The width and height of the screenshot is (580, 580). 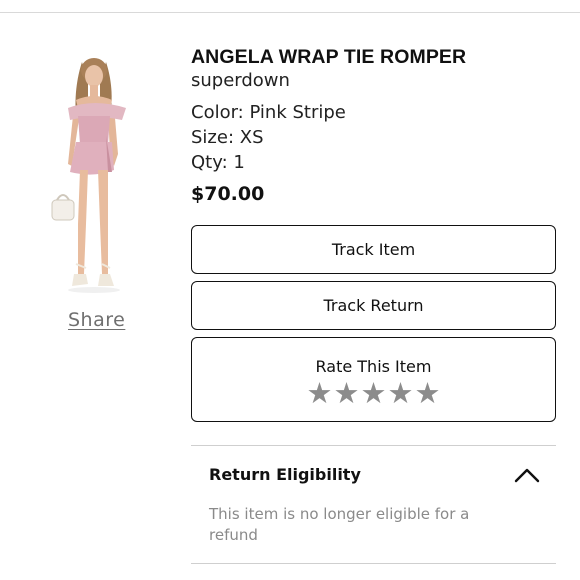 I want to click on track-return-label: Track Return, so click(x=373, y=305).